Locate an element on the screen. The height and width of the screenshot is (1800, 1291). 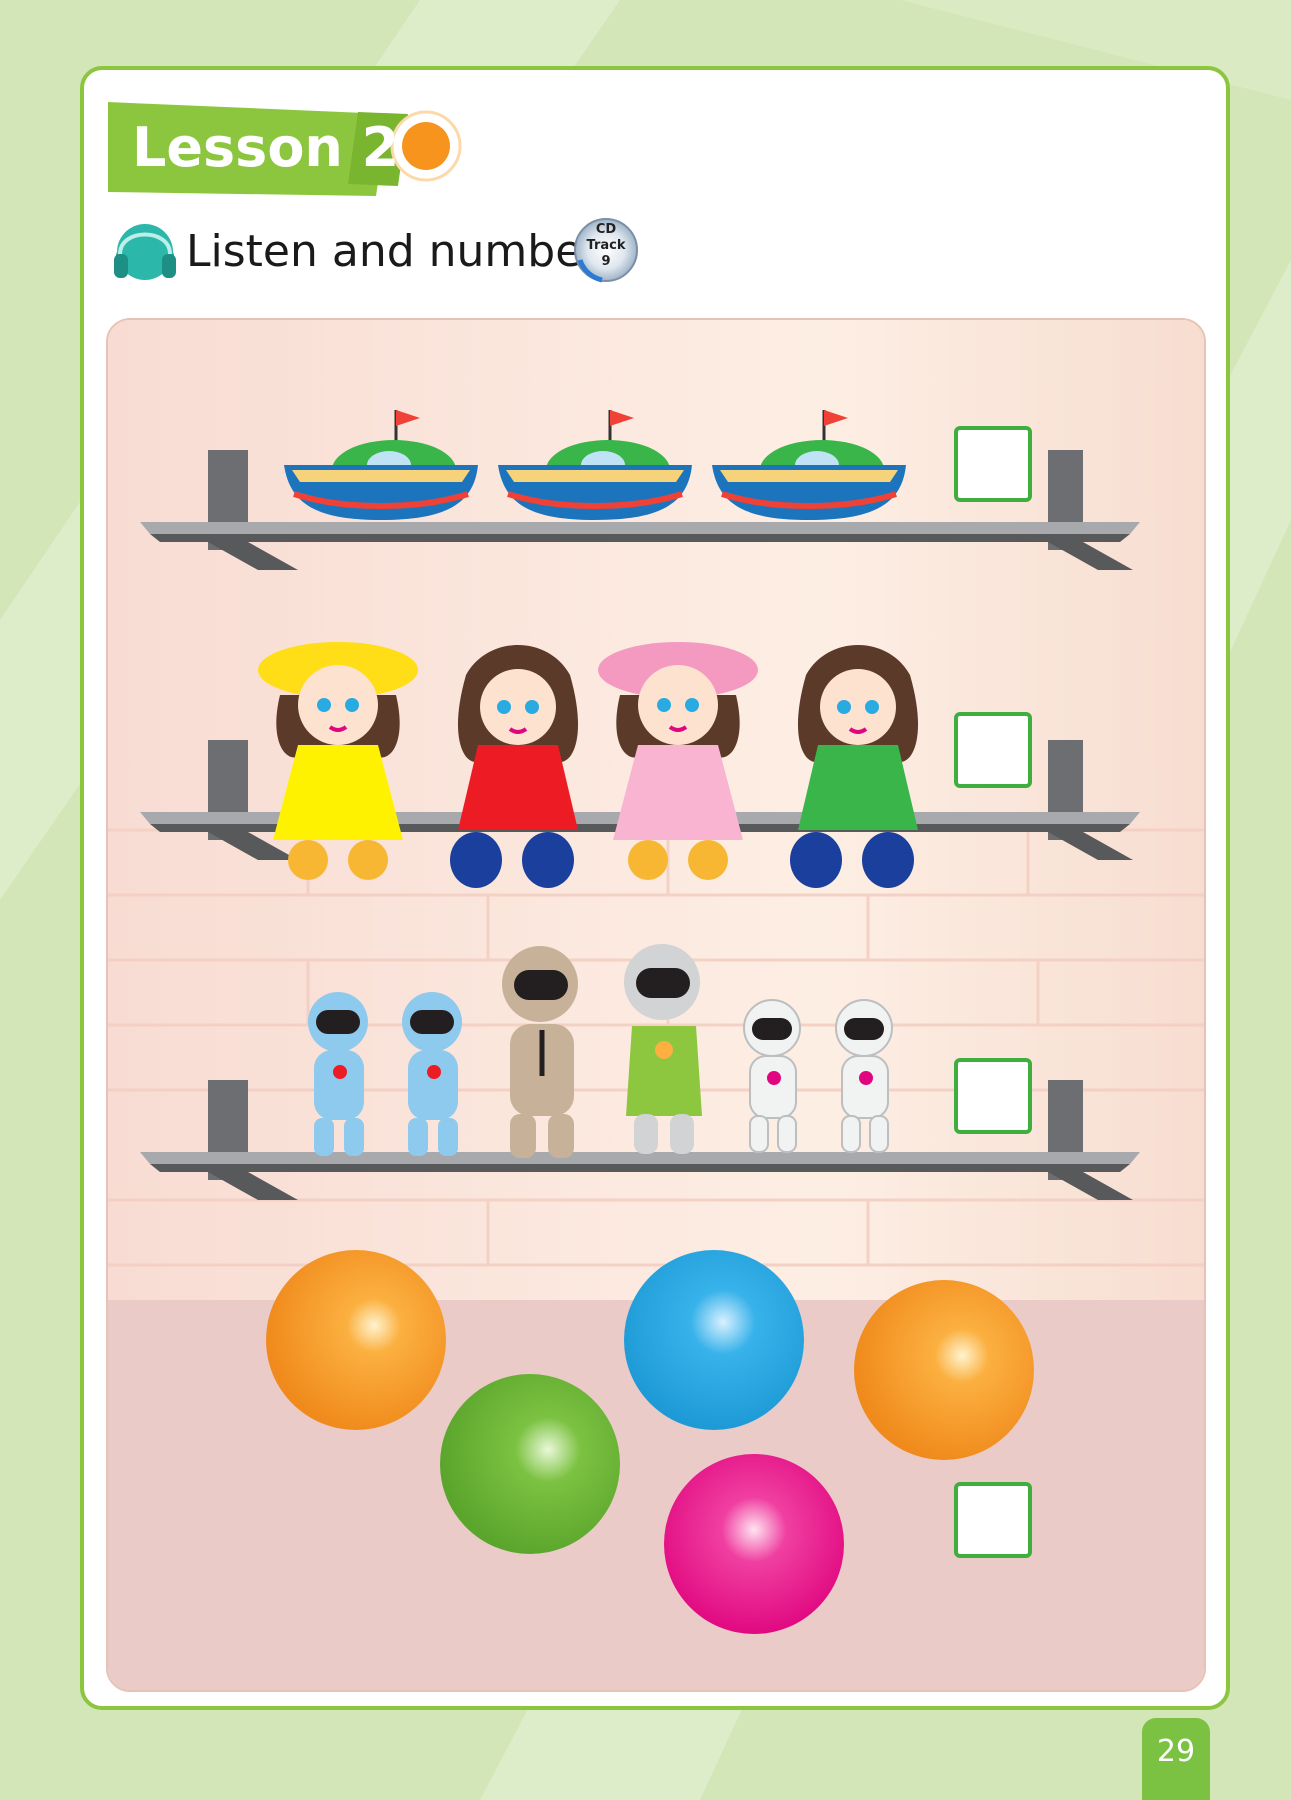
cd-label-line2: Track is located at coordinates (606, 245).